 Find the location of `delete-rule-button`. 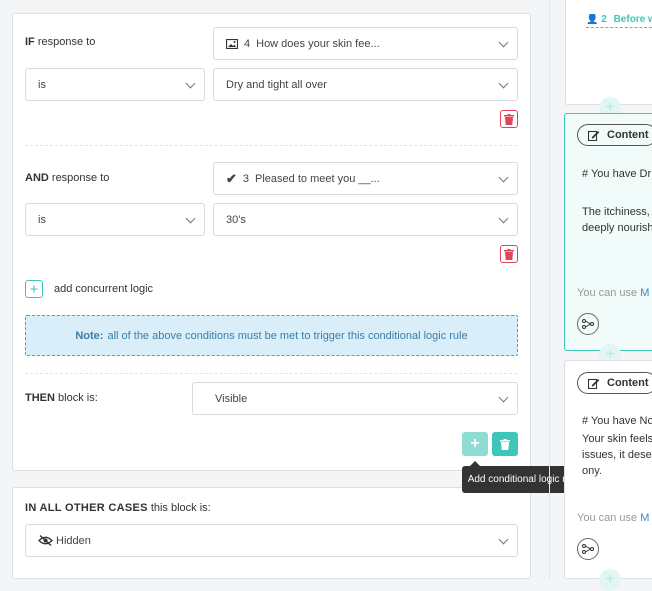

delete-rule-button is located at coordinates (505, 444).